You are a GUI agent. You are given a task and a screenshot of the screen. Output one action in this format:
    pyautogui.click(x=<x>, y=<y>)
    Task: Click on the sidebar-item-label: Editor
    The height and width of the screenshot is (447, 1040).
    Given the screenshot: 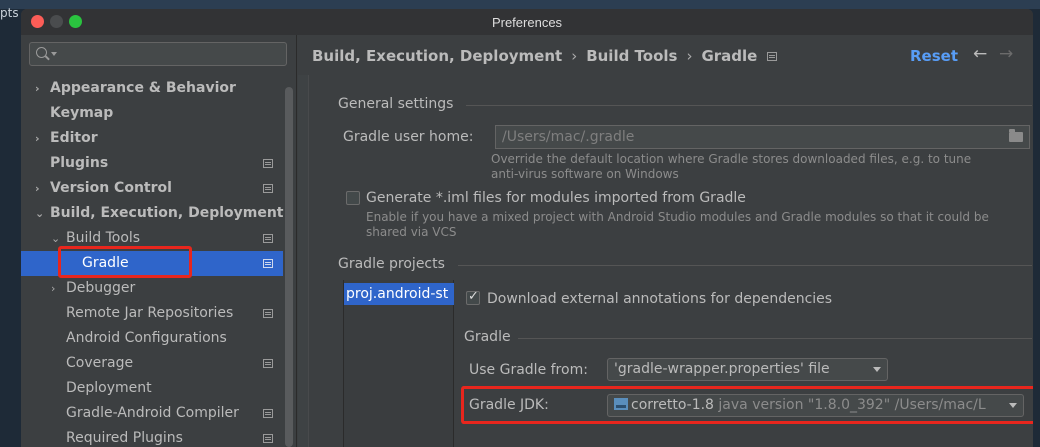 What is the action you would take?
    pyautogui.click(x=74, y=138)
    